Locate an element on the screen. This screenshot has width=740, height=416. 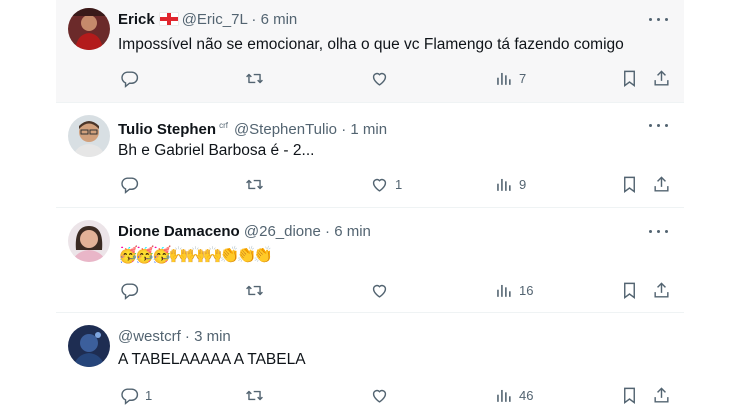
tweet-actions: 16 is located at coordinates (370, 290).